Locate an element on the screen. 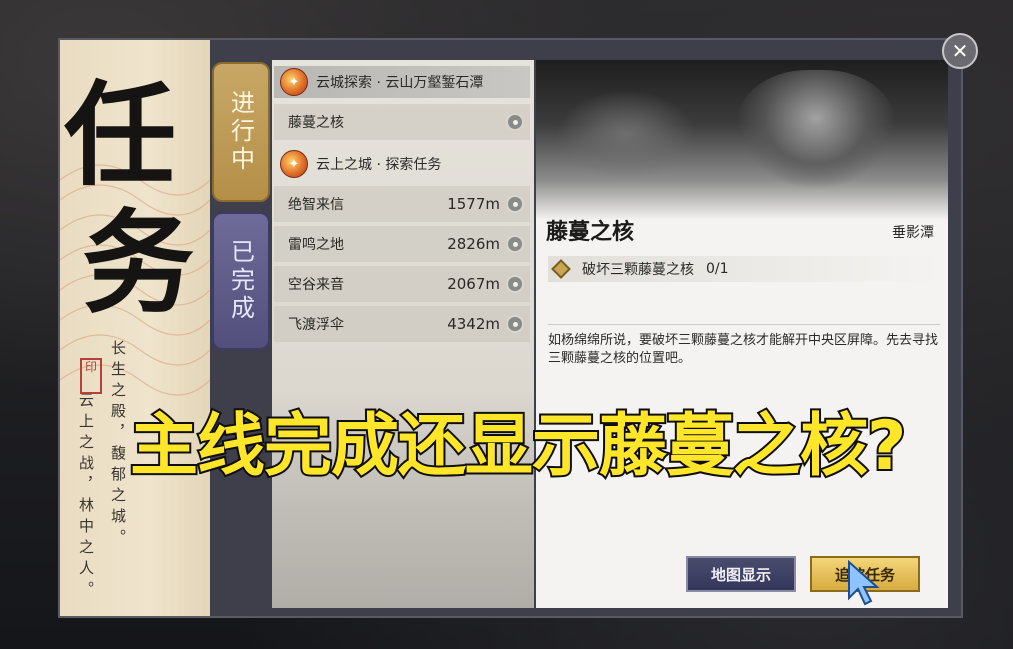 Image resolution: width=1013 pixels, height=649 pixels. quest-distance: 1577m is located at coordinates (473, 204).